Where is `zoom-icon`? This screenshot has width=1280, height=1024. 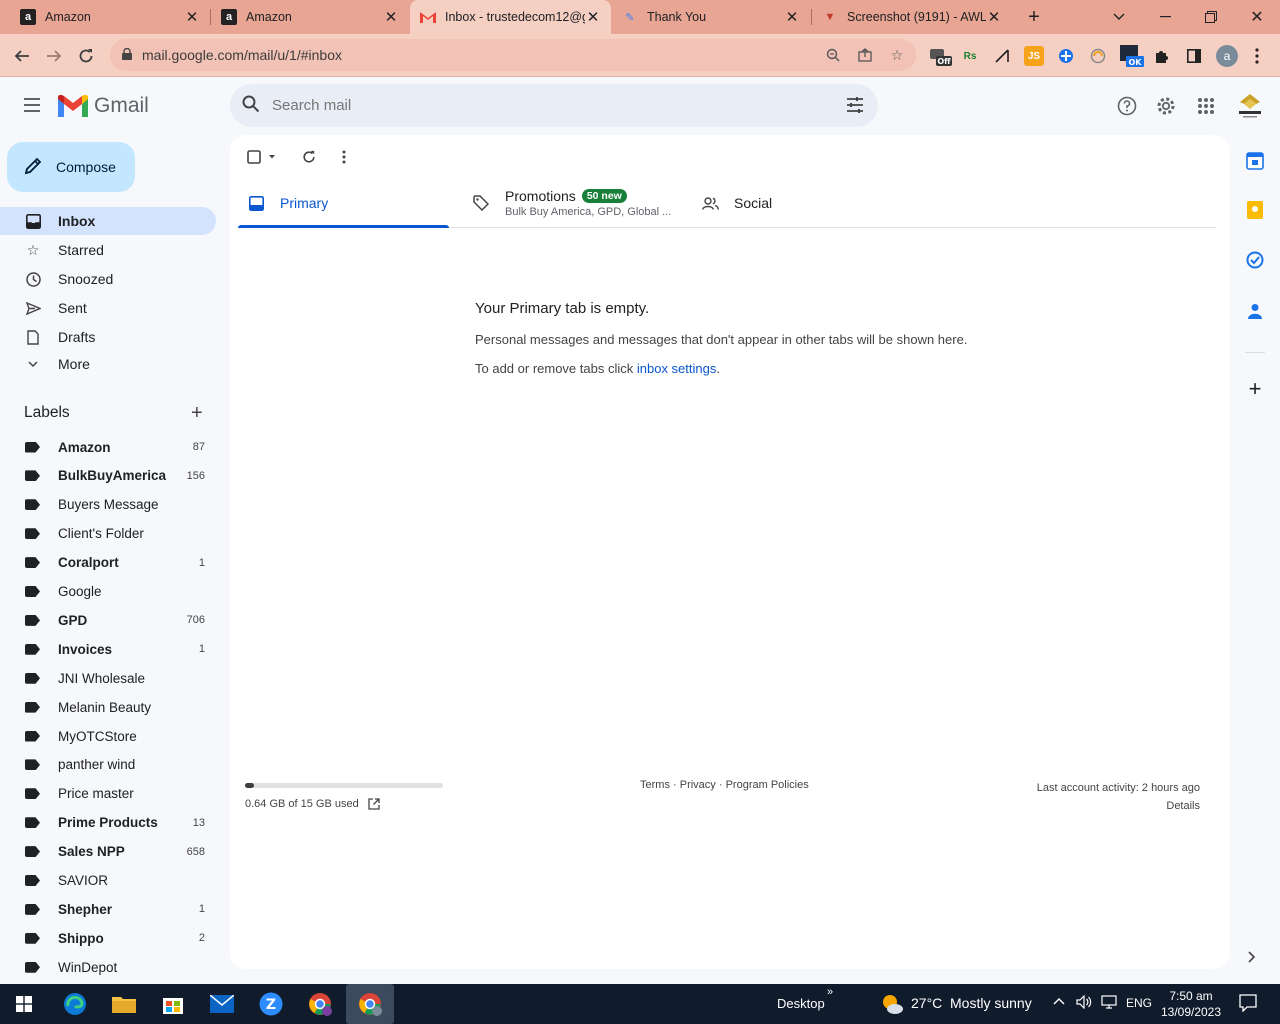 zoom-icon is located at coordinates (833, 55).